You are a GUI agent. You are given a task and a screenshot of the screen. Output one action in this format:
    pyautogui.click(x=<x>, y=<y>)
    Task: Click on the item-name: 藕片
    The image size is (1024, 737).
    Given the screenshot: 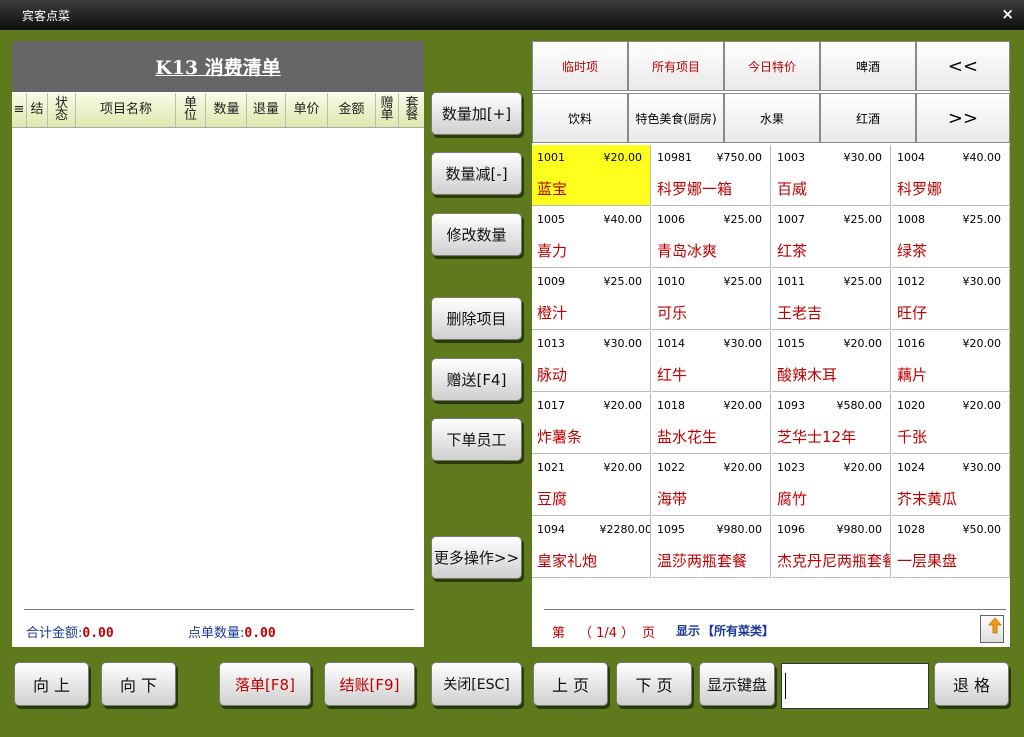 What is the action you would take?
    pyautogui.click(x=912, y=375)
    